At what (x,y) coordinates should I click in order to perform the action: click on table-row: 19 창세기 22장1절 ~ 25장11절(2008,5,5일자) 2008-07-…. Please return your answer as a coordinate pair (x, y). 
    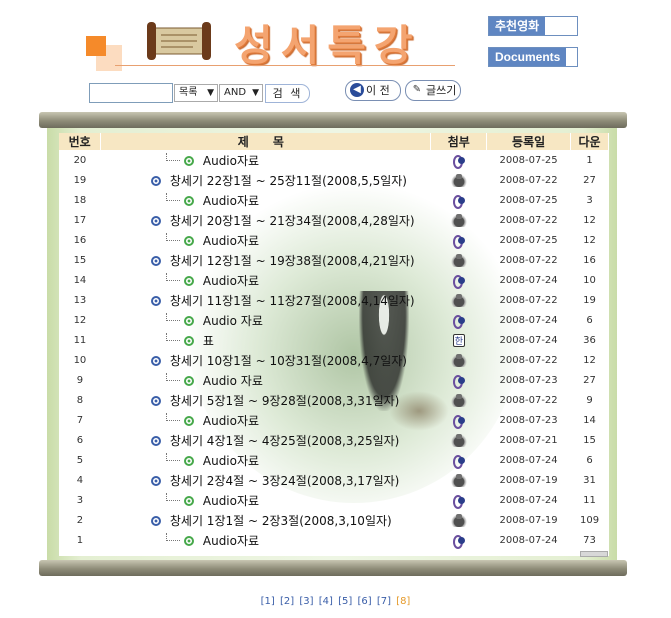
    Looking at the image, I should click on (334, 180).